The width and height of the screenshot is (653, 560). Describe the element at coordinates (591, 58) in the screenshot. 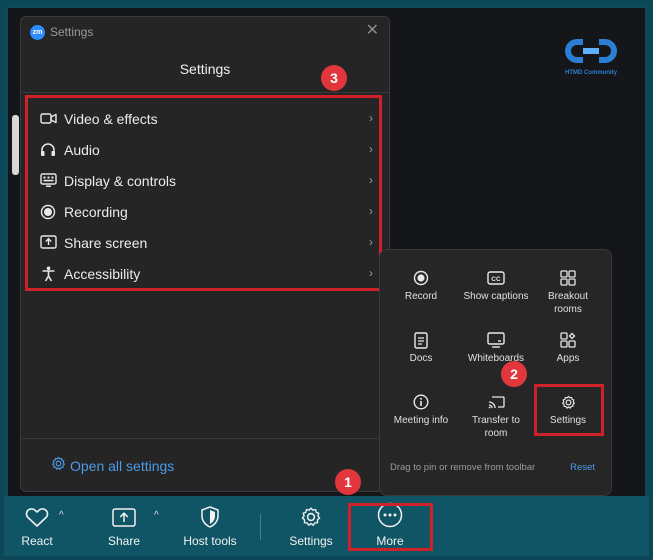

I see `community-logo: HTMD Community` at that location.